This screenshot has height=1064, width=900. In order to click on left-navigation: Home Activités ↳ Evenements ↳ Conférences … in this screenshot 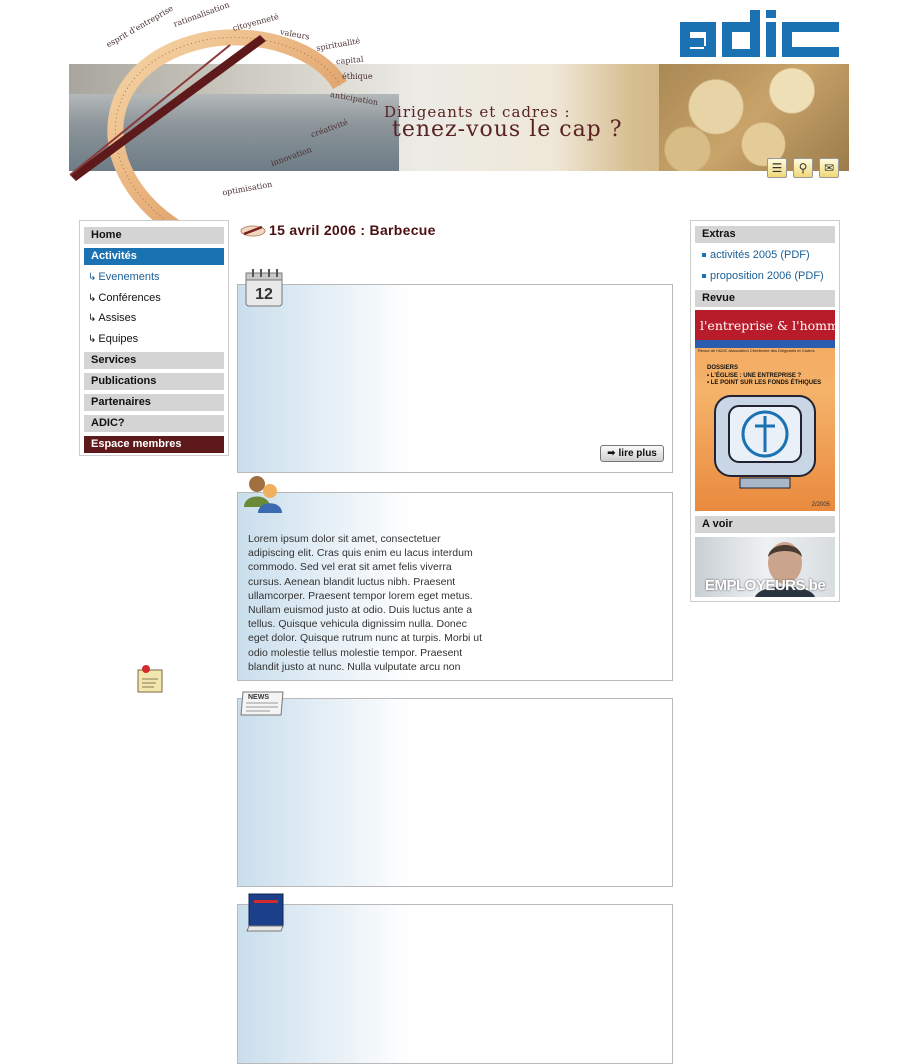, I will do `click(154, 338)`.